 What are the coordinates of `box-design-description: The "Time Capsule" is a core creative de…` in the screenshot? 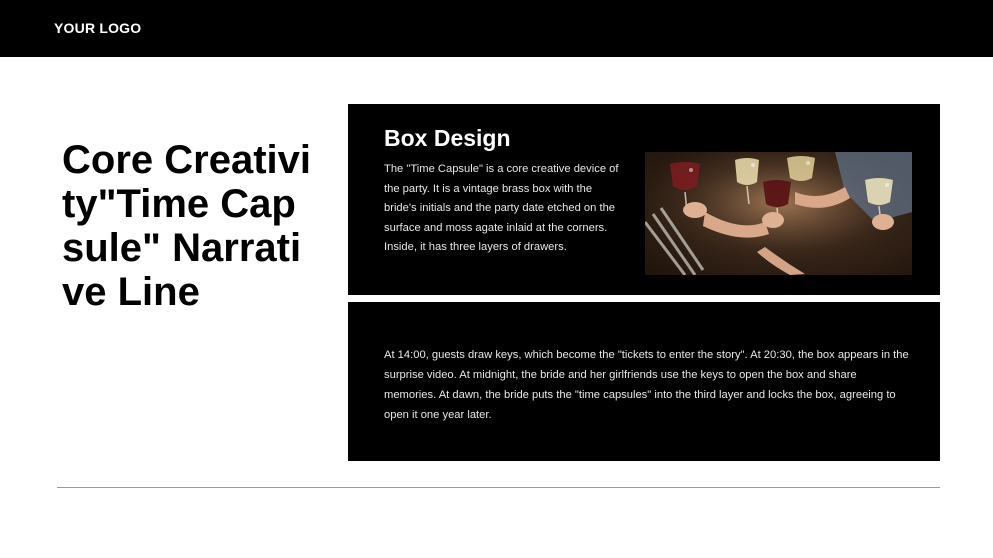 It's located at (501, 208).